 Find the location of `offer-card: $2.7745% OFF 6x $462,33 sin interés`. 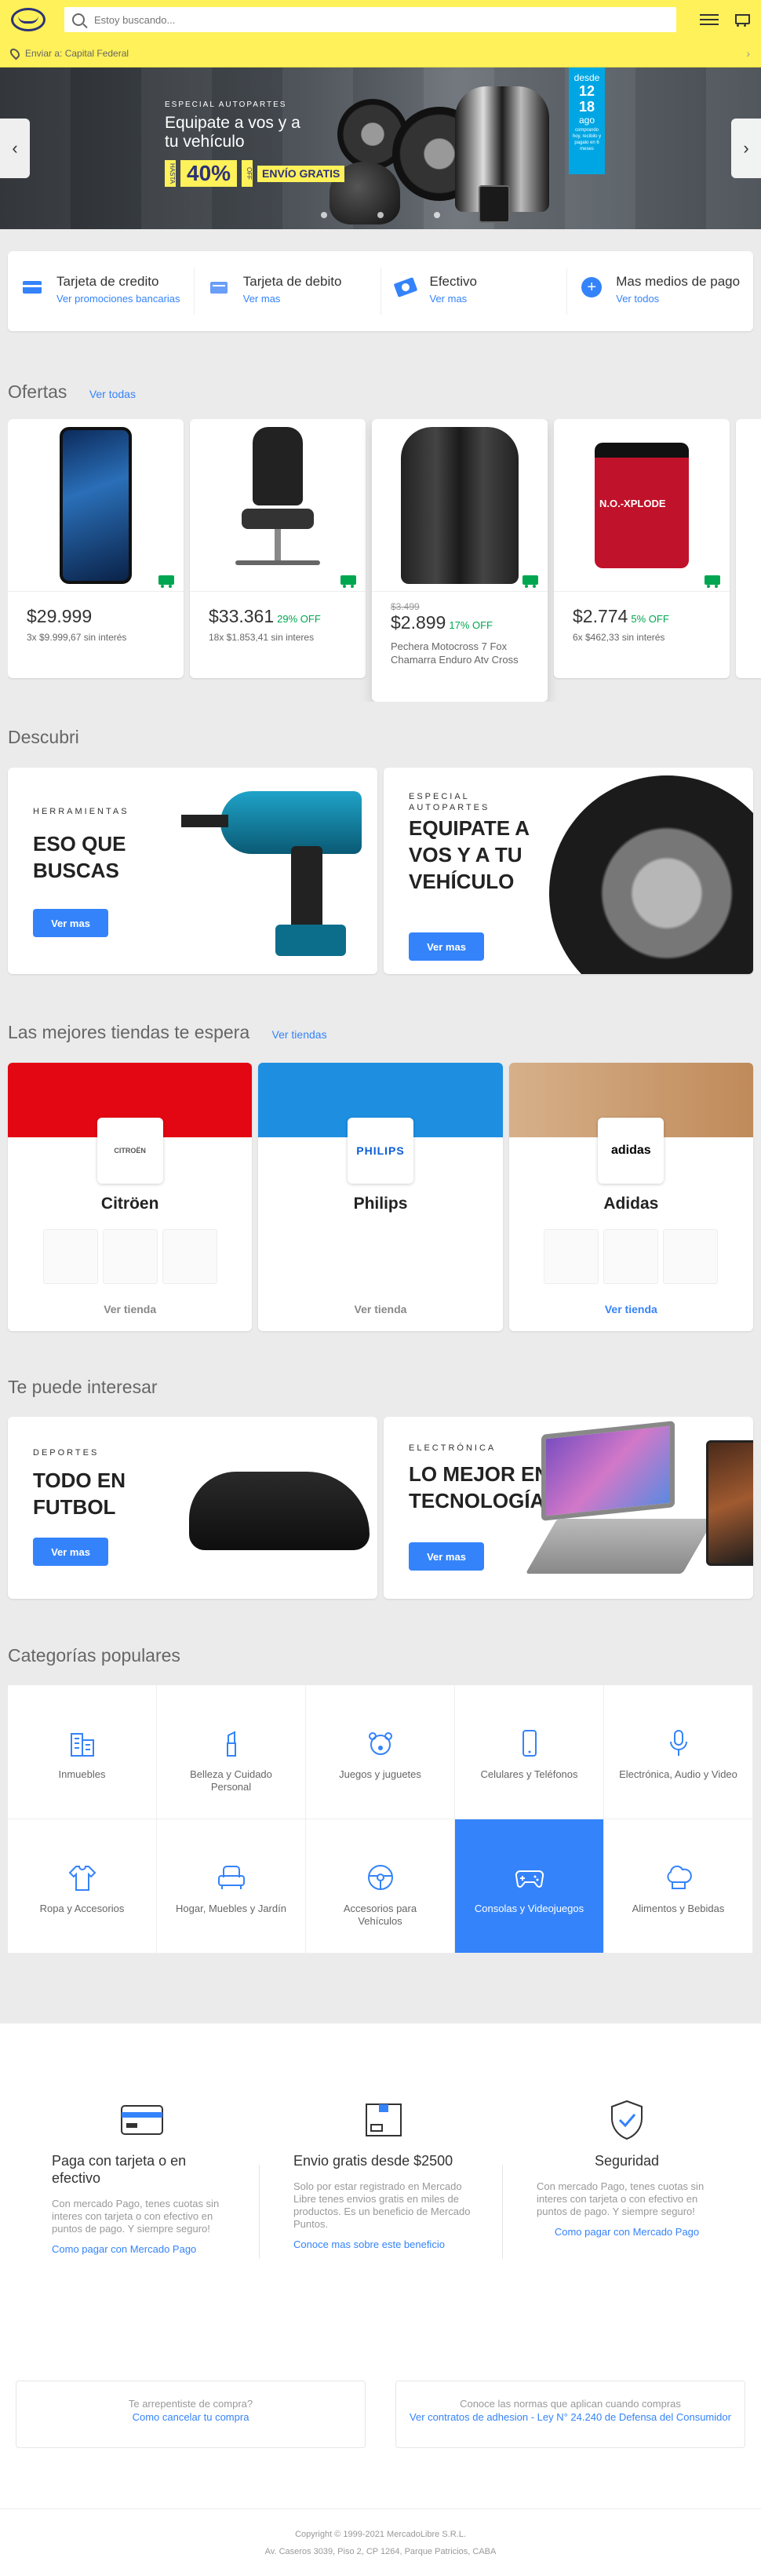

offer-card: $2.7745% OFF 6x $462,33 sin interés is located at coordinates (642, 548).